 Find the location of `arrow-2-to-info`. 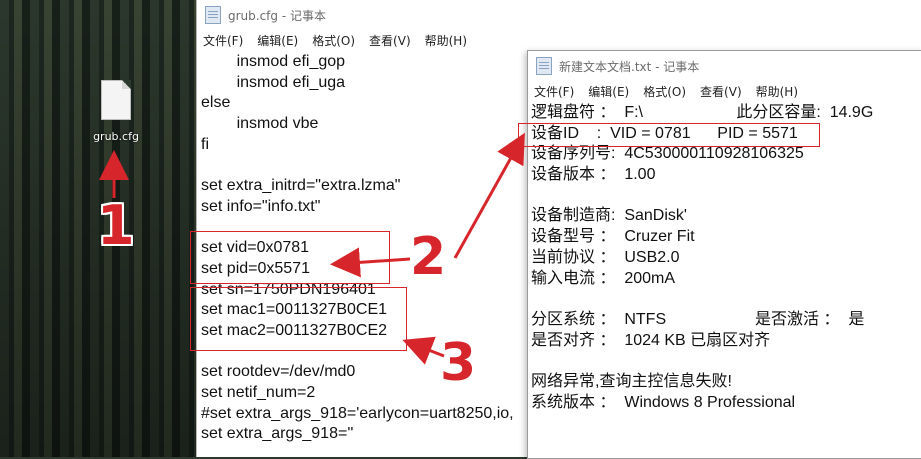

arrow-2-to-info is located at coordinates (489, 195).